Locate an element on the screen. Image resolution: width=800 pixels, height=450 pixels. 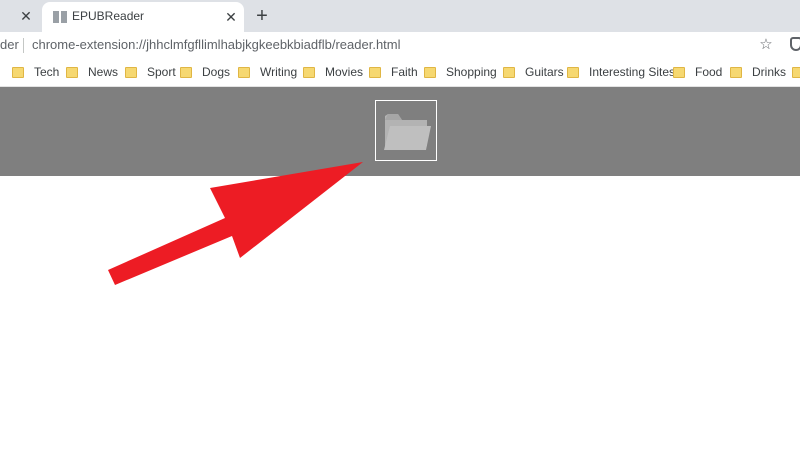
bookmark-label: Tech is located at coordinates (47, 72).